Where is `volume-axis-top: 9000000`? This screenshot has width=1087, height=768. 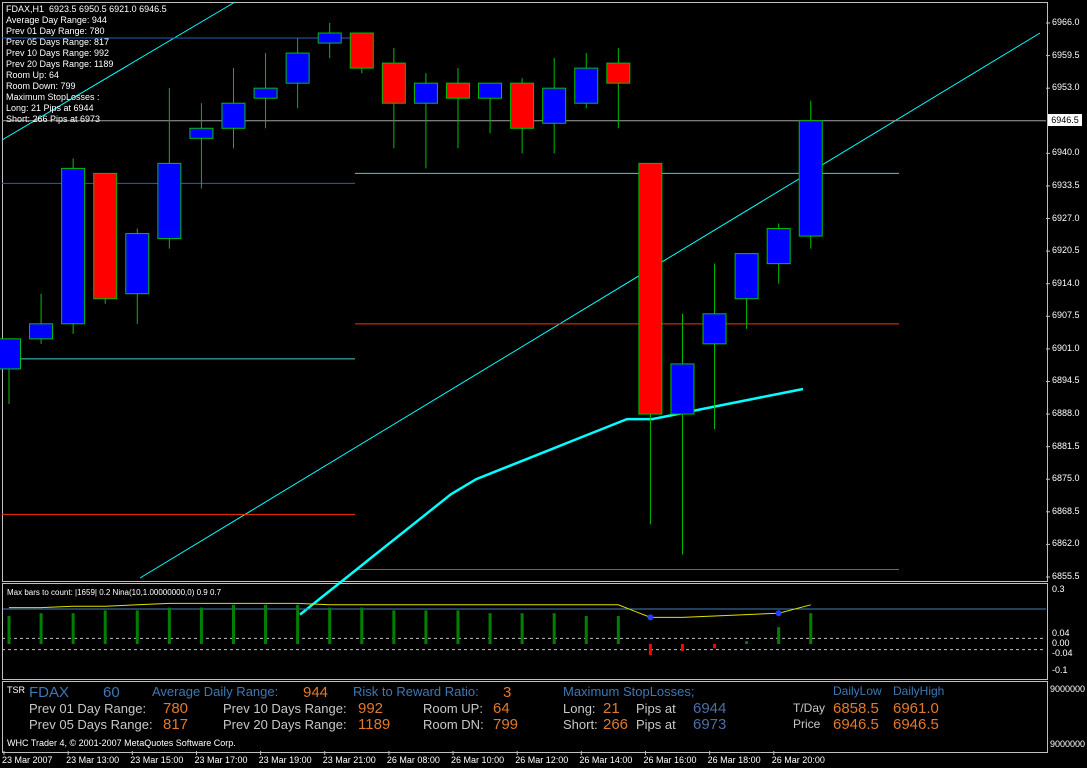 volume-axis-top: 9000000 is located at coordinates (1068, 689).